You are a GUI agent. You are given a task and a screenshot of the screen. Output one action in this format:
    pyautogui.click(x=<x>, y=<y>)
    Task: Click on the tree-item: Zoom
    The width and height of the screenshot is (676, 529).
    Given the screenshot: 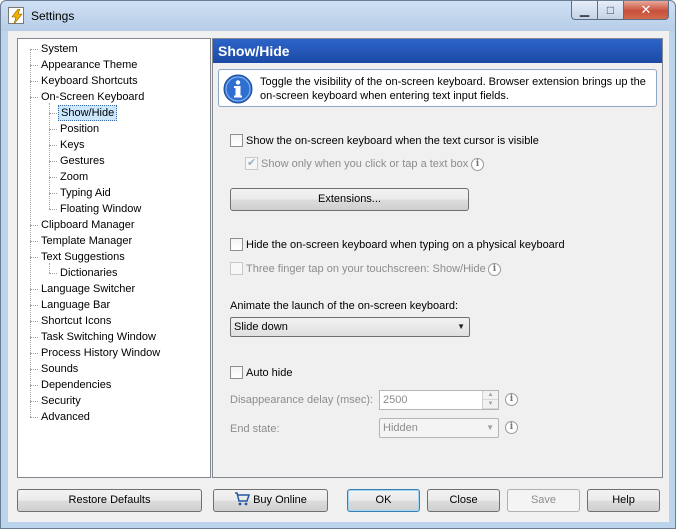 What is the action you would take?
    pyautogui.click(x=74, y=177)
    